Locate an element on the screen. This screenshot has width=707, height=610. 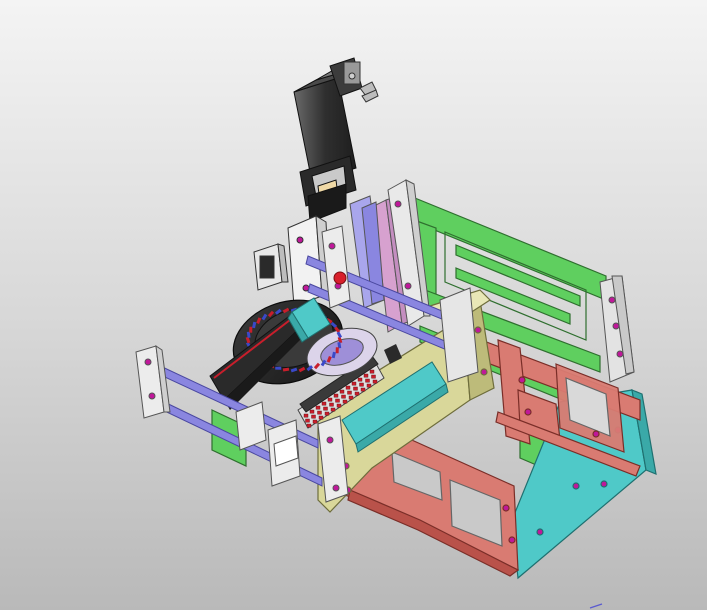
end-plates is located at coordinates (617, 329).